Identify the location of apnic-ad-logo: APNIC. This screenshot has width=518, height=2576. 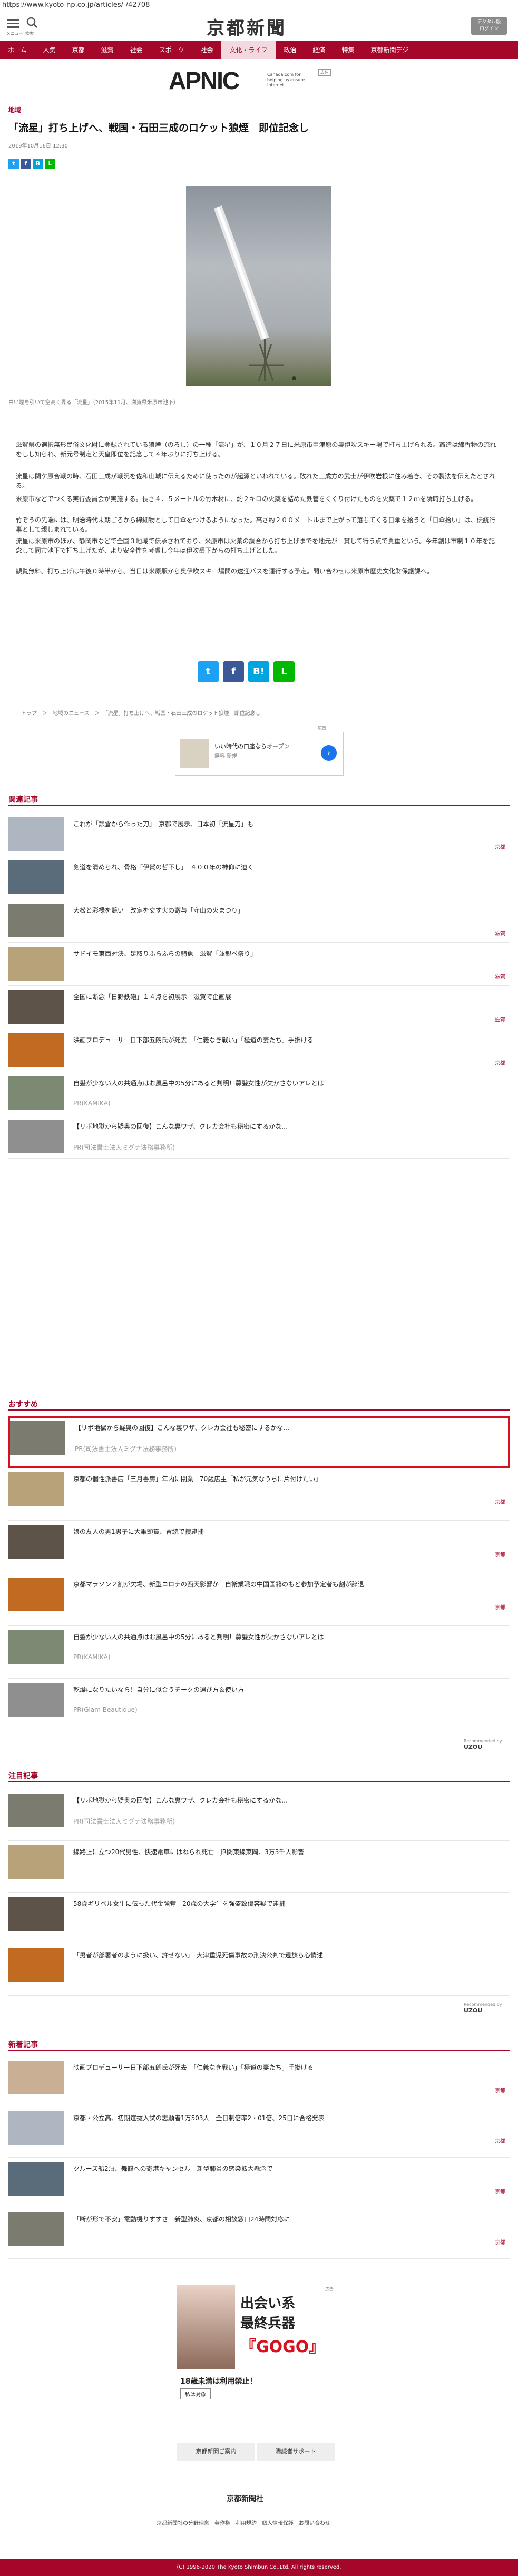
(204, 80).